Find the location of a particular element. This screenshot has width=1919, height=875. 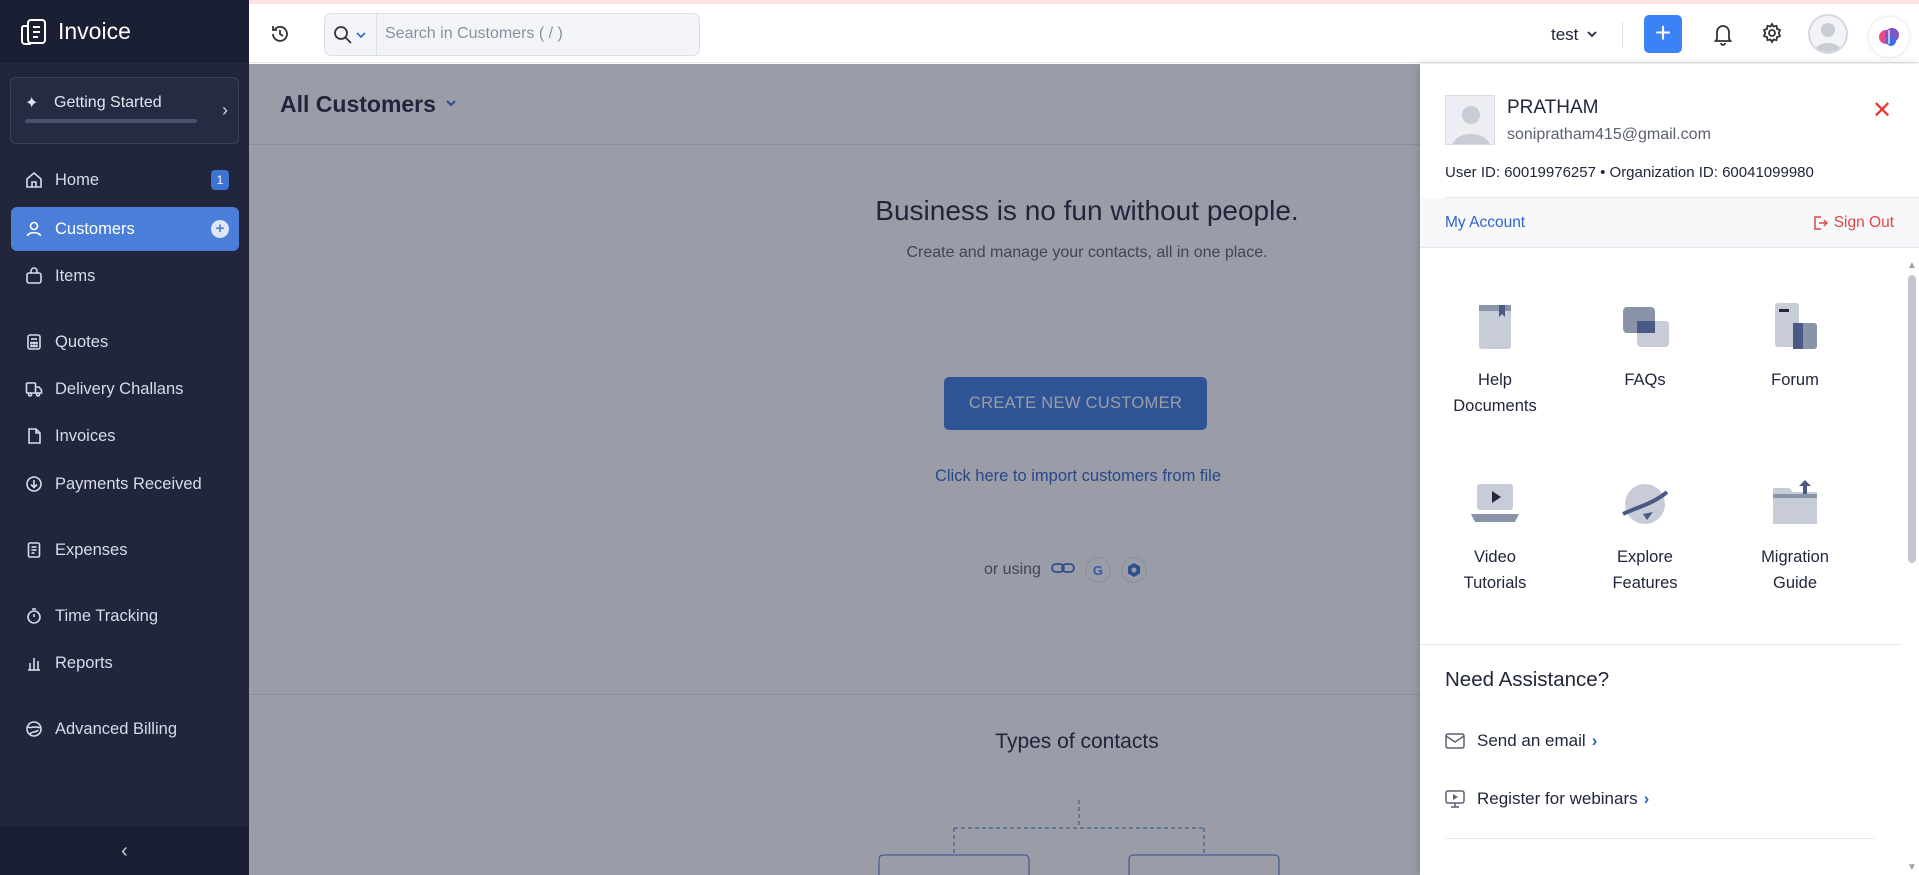

app-brand: Invoice is located at coordinates (124, 31).